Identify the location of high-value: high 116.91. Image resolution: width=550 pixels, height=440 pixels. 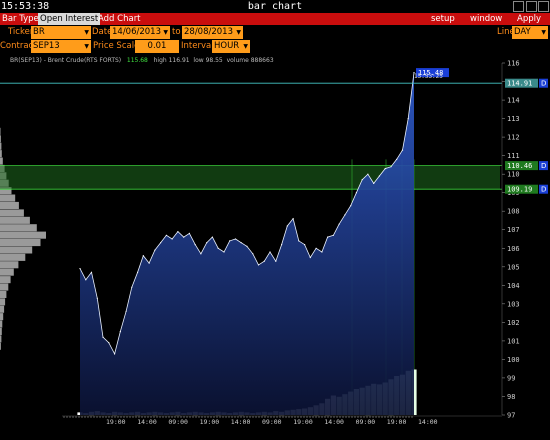
(171, 60).